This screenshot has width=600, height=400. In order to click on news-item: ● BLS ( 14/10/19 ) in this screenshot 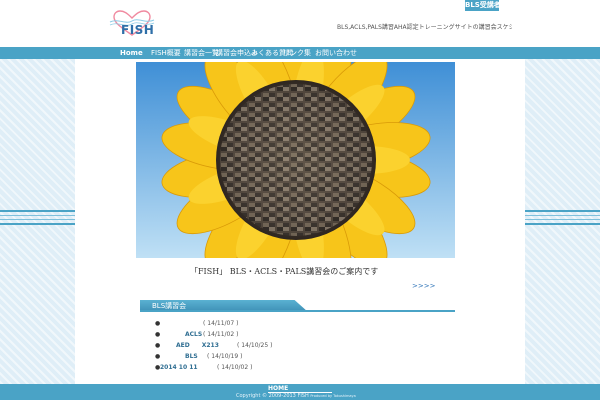, I will do `click(305, 356)`.